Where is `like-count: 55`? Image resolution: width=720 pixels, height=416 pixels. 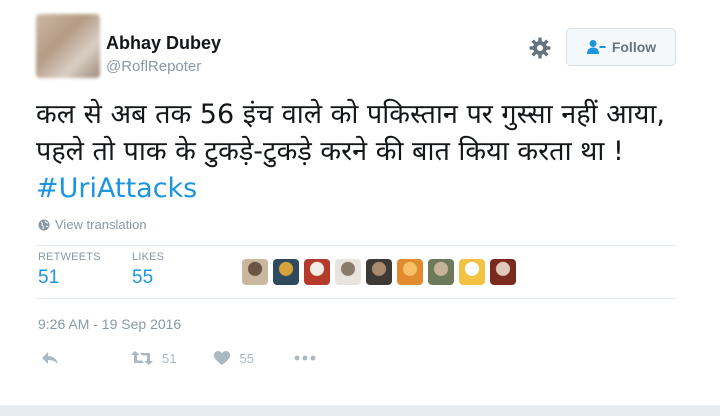
like-count: 55 is located at coordinates (246, 358).